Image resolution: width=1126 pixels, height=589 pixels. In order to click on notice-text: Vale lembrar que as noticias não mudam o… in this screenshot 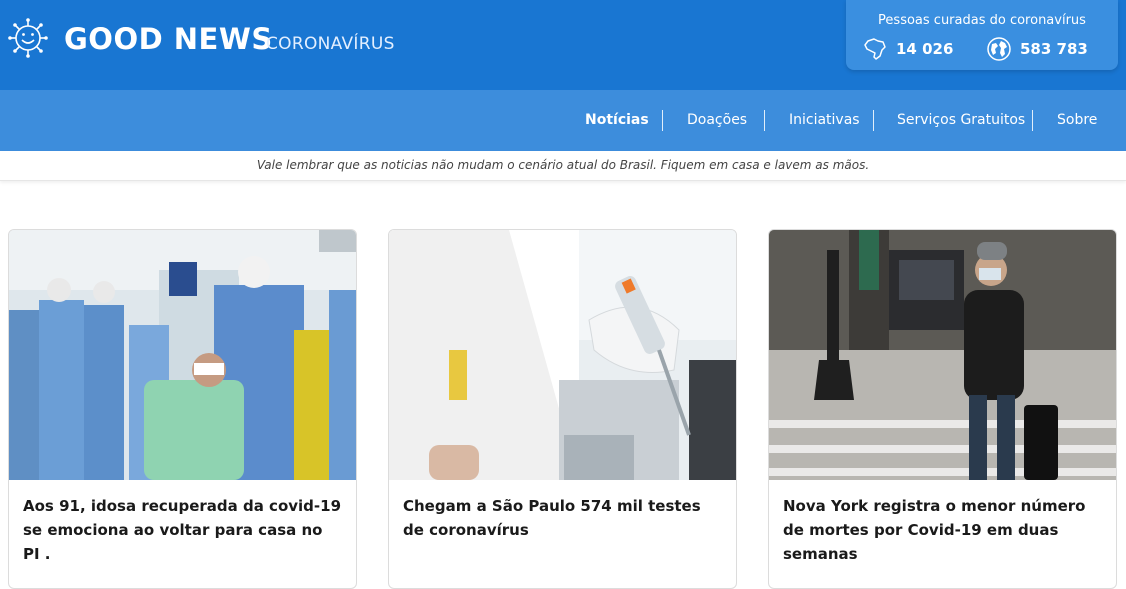, I will do `click(563, 165)`.